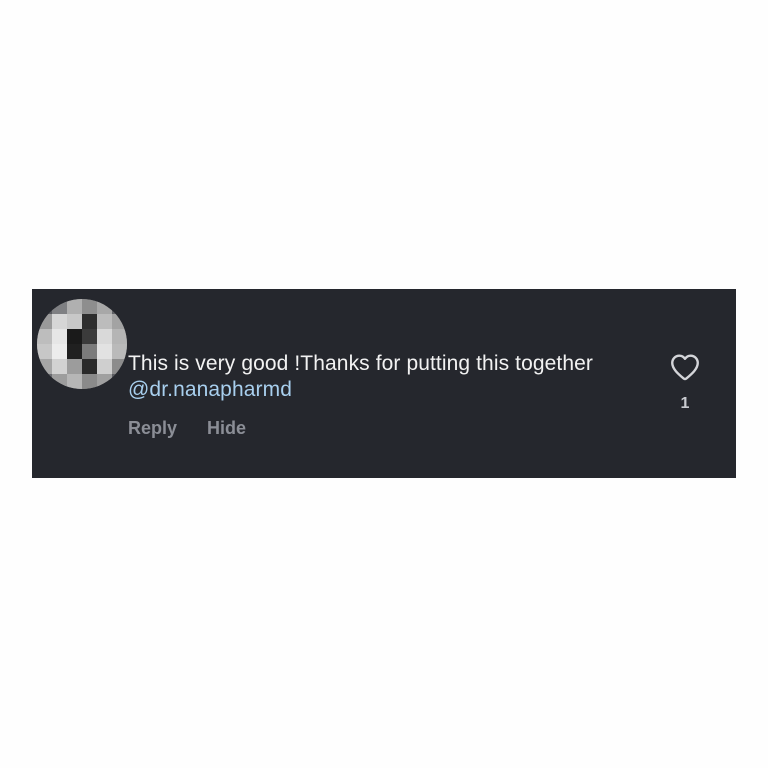 This screenshot has height=768, width=768. I want to click on pixelated-avatar-icon, so click(82, 344).